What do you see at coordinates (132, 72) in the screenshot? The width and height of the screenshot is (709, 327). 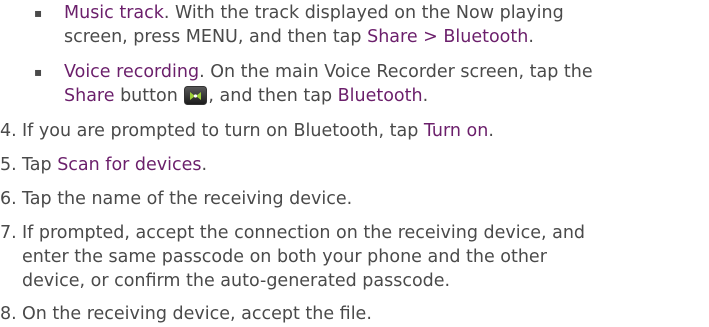 I see `term-voice-recording: Voice recording` at bounding box center [132, 72].